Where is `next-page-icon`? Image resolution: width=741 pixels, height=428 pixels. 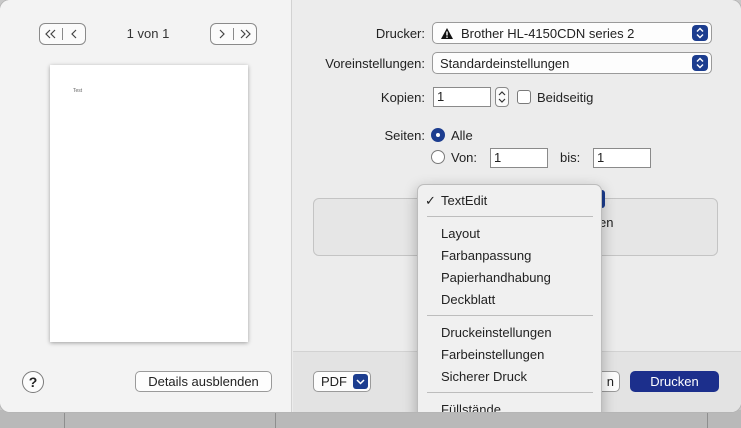
next-page-icon is located at coordinates (222, 34).